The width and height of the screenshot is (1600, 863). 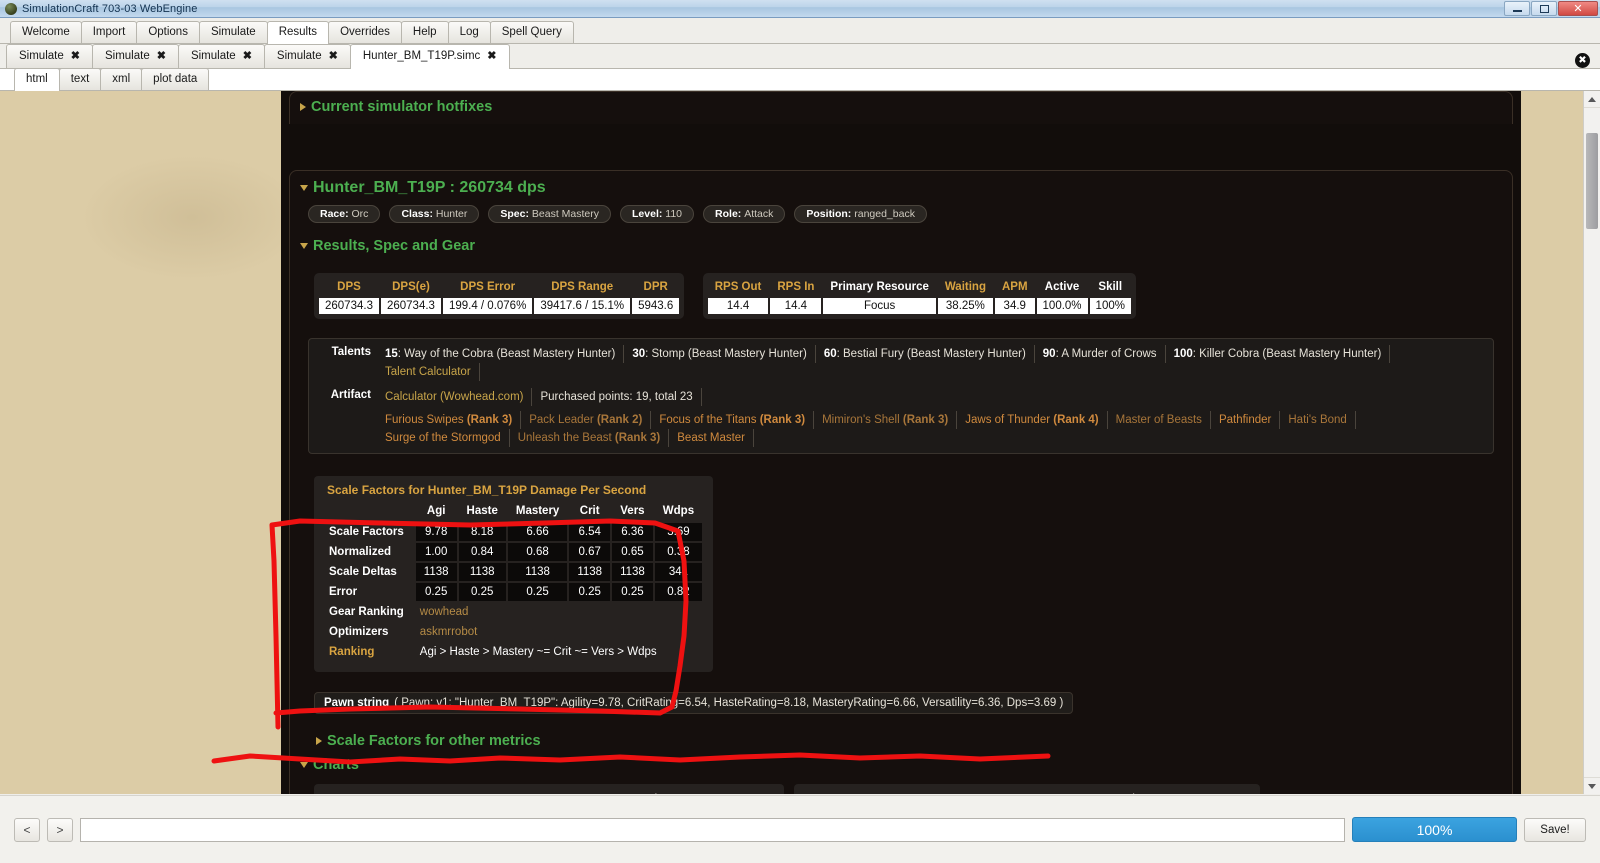 What do you see at coordinates (175, 79) in the screenshot?
I see `view-tab-plot-data: plot data` at bounding box center [175, 79].